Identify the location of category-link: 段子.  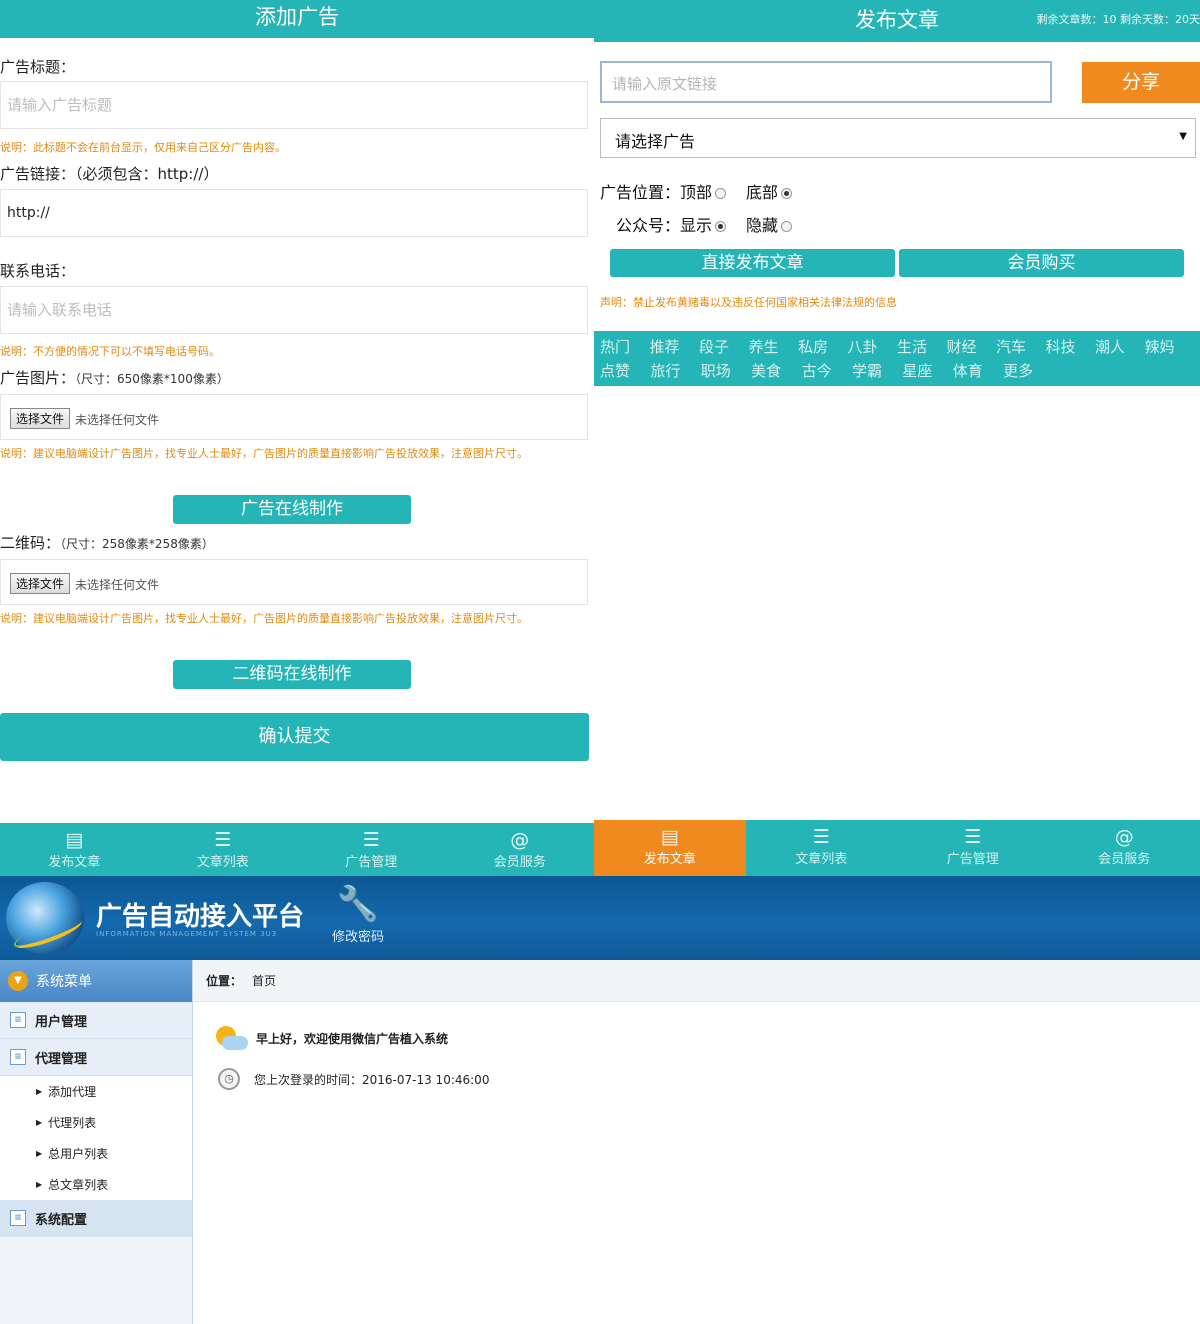
(724, 348).